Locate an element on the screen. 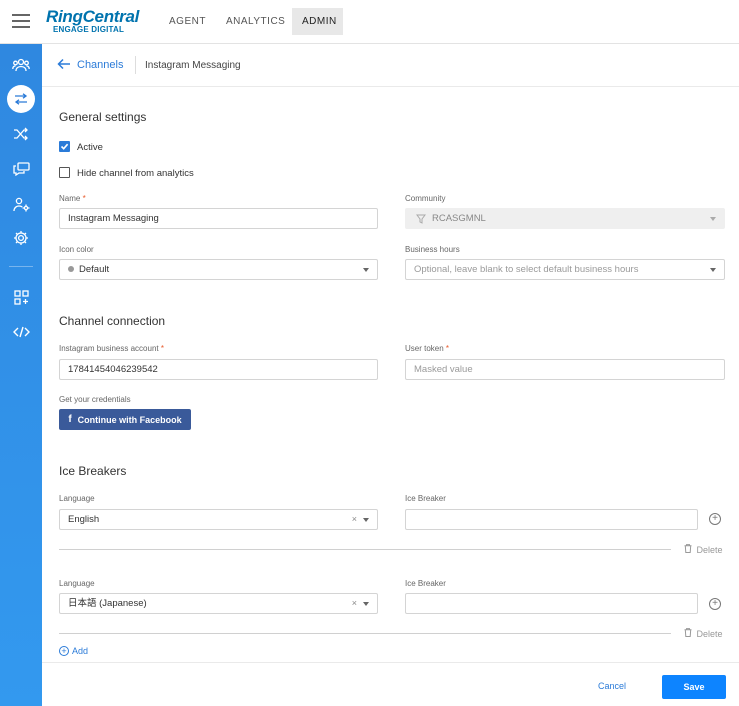 The image size is (739, 706). form-footer: Cancel Save is located at coordinates (390, 684).